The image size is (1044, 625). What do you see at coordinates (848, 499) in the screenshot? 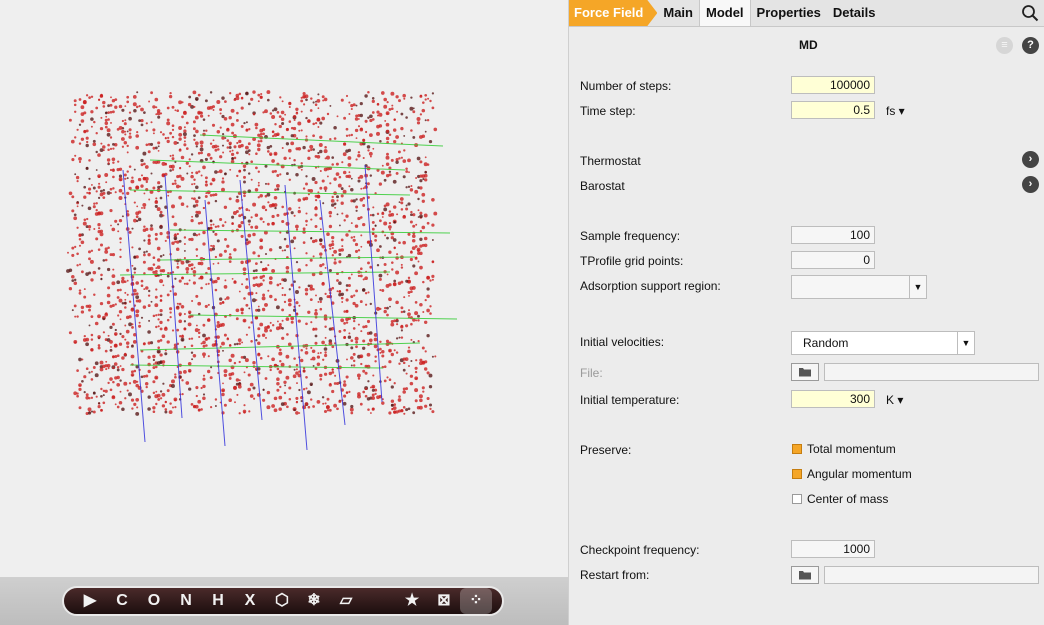
I see `center-of-mass-label: Center of mass` at bounding box center [848, 499].